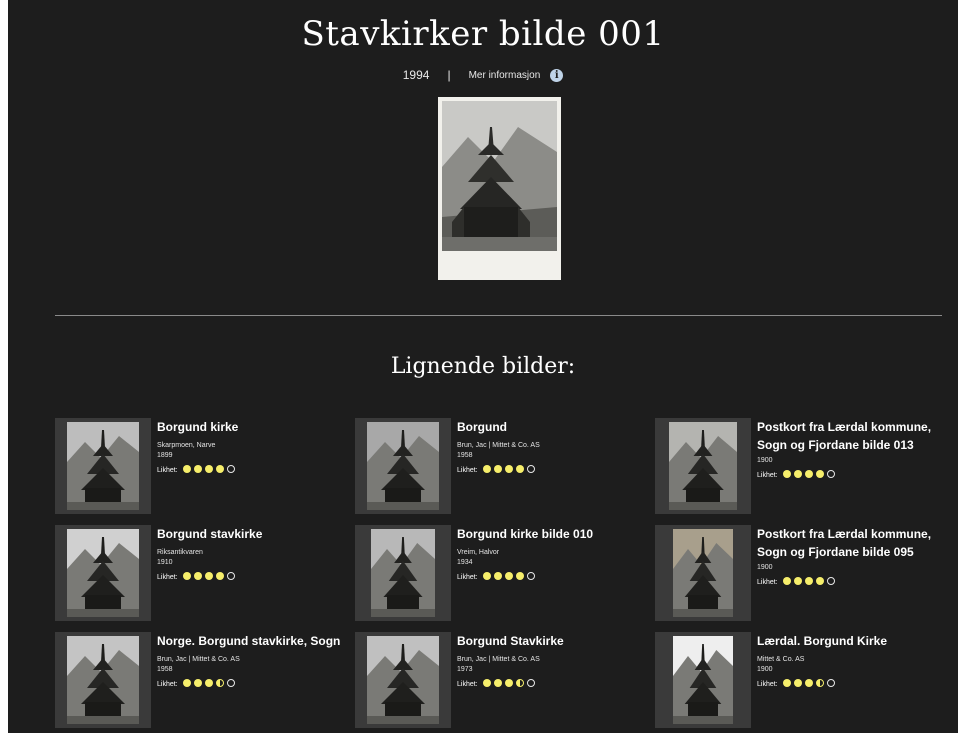  I want to click on more-info-link: Mer informasjon, so click(505, 75).